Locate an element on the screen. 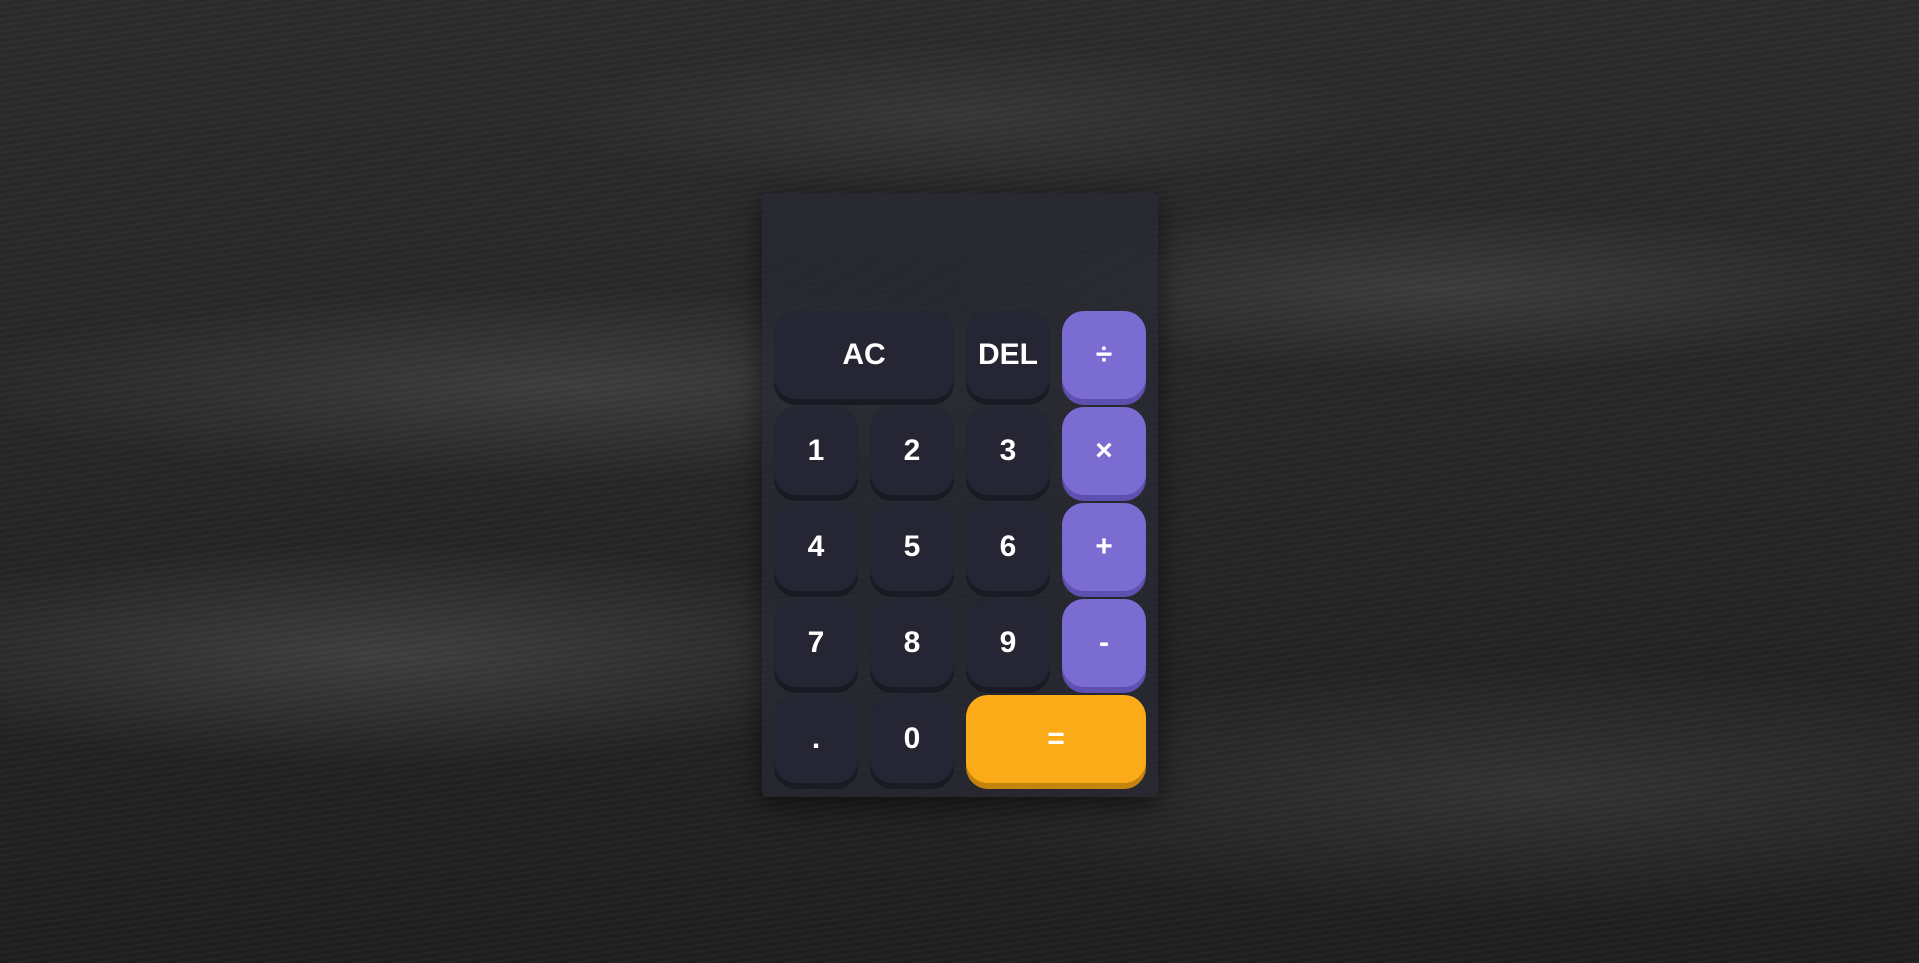 This screenshot has height=963, width=1919. all-clear-button: AC is located at coordinates (864, 355).